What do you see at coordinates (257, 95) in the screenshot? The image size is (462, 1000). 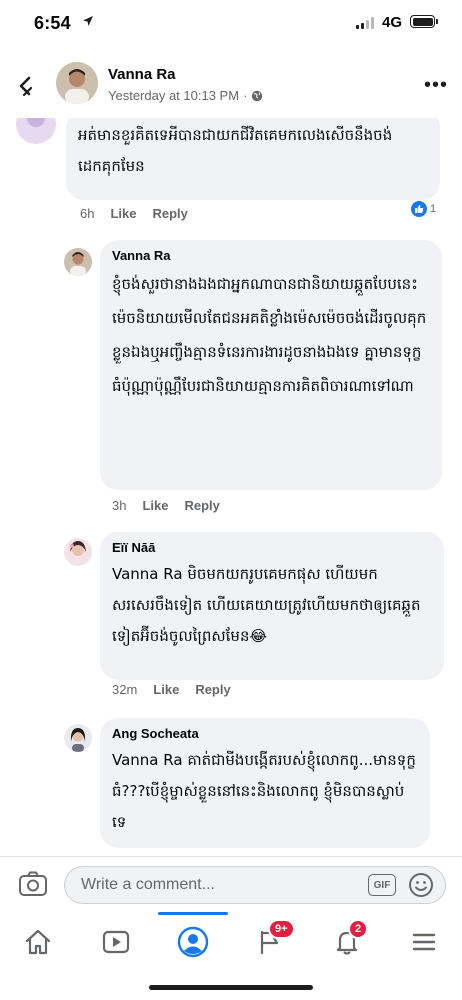 I see `globe-icon` at bounding box center [257, 95].